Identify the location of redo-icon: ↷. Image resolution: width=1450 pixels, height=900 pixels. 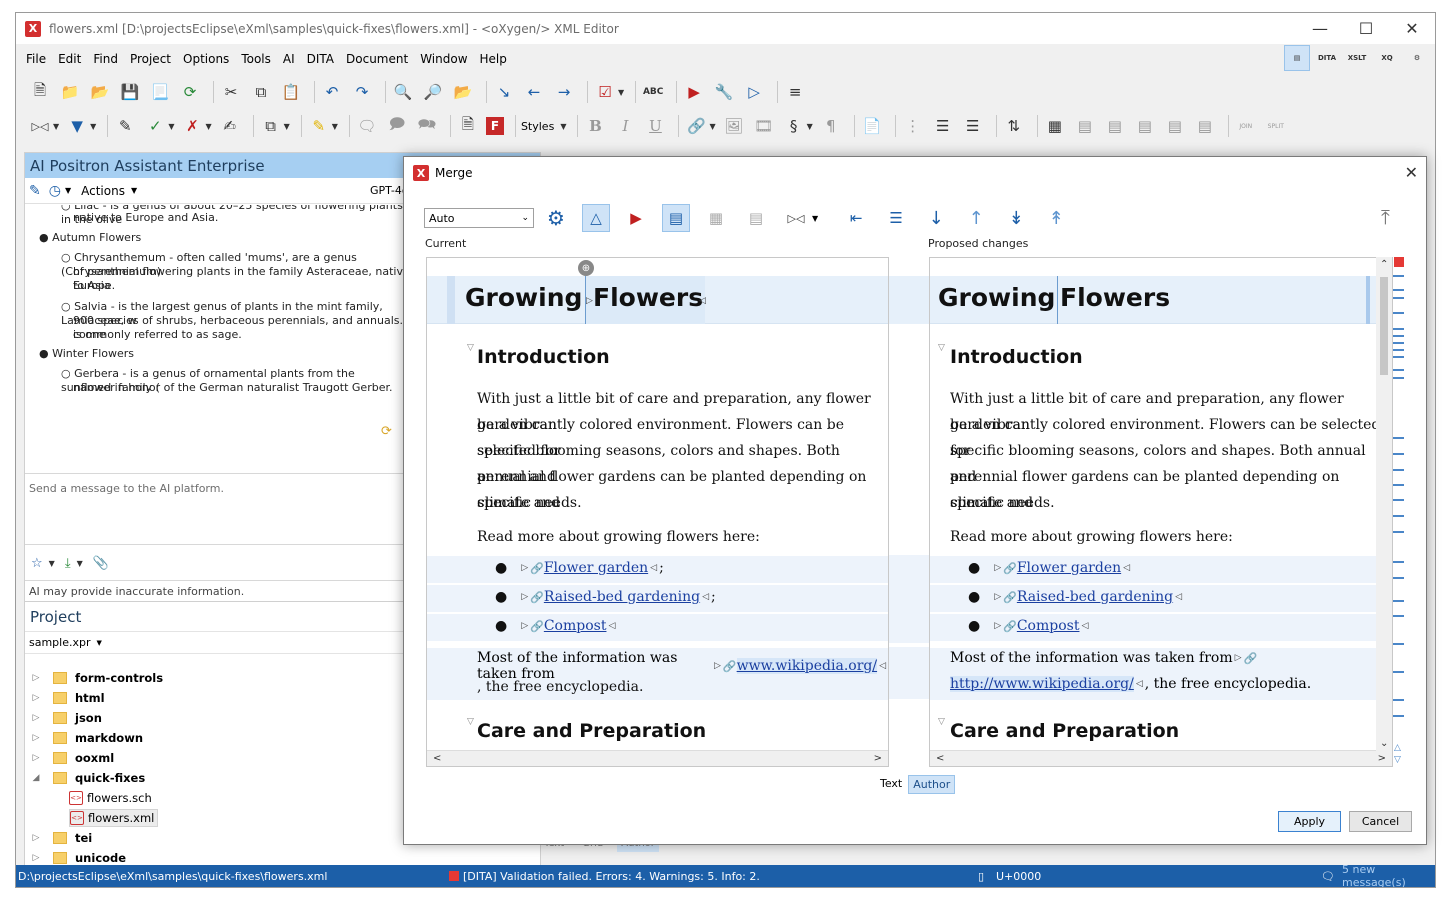
(362, 92).